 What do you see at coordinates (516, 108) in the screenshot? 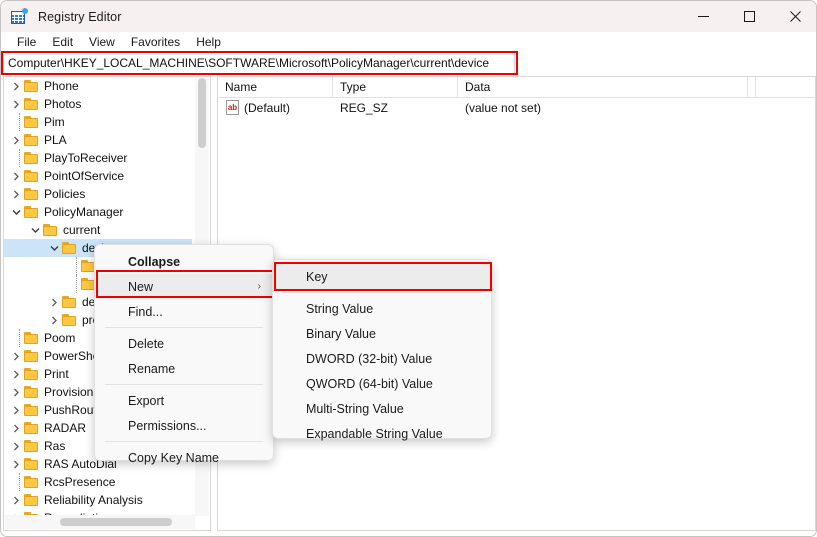
I see `value-row: ab (Default) REG_SZ (value not set)` at bounding box center [516, 108].